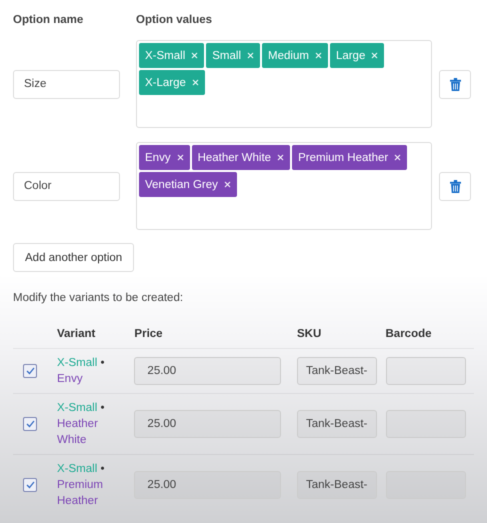 This screenshot has height=523, width=487. I want to click on option-name-field: Color, so click(66, 186).